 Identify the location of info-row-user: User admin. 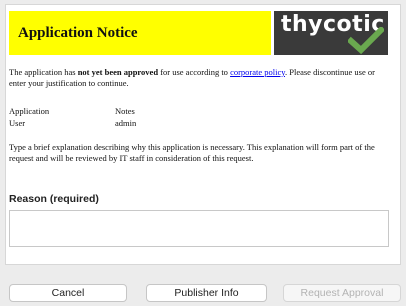
(72, 123).